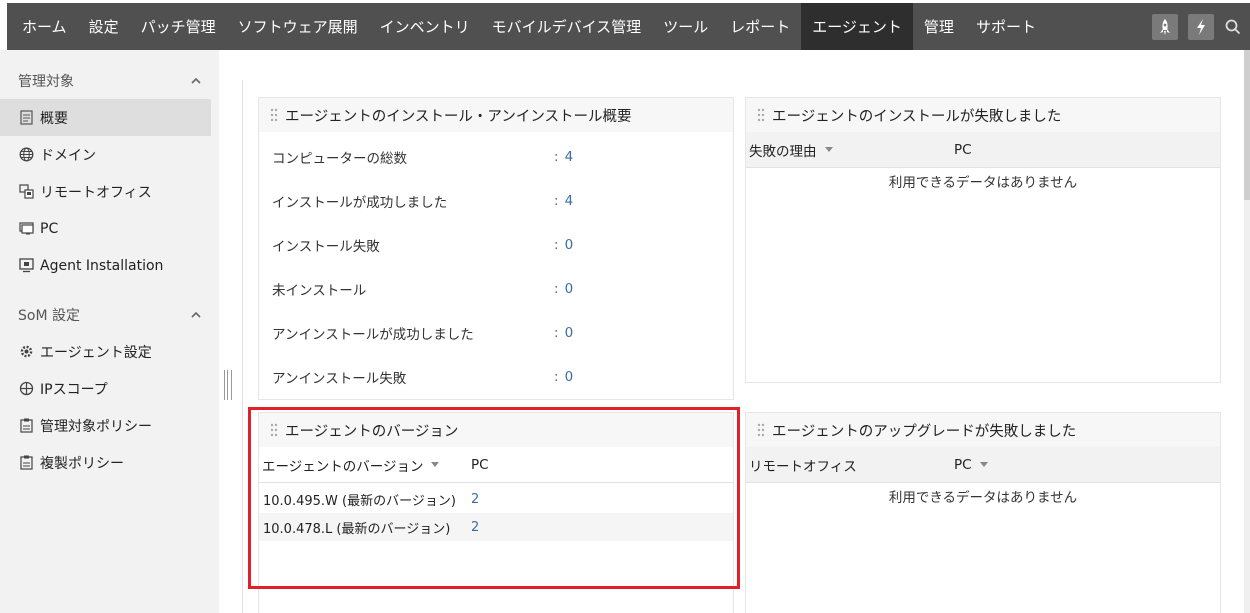  I want to click on sidebar-item-label: 複製ポリシー, so click(82, 463).